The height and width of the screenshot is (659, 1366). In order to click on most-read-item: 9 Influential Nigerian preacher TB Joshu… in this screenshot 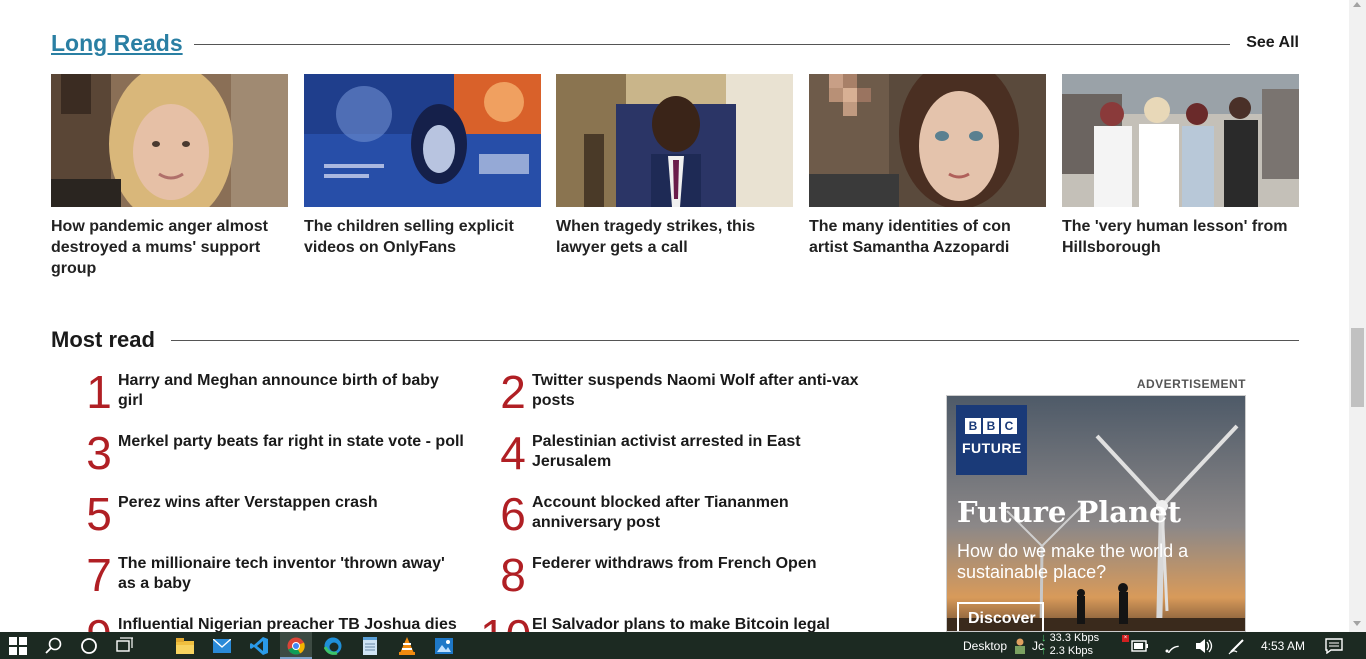, I will do `click(269, 621)`.